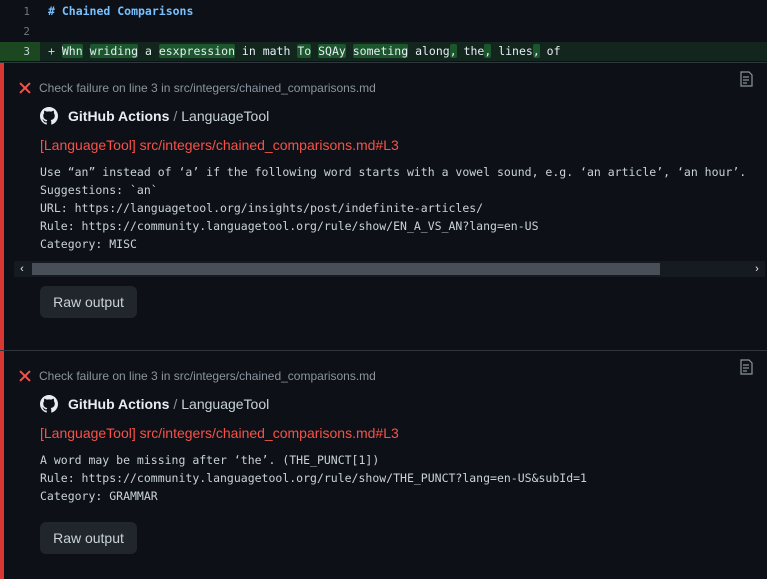  What do you see at coordinates (383, 11) in the screenshot?
I see `diff-line-1: 1 # Chained Comparisons` at bounding box center [383, 11].